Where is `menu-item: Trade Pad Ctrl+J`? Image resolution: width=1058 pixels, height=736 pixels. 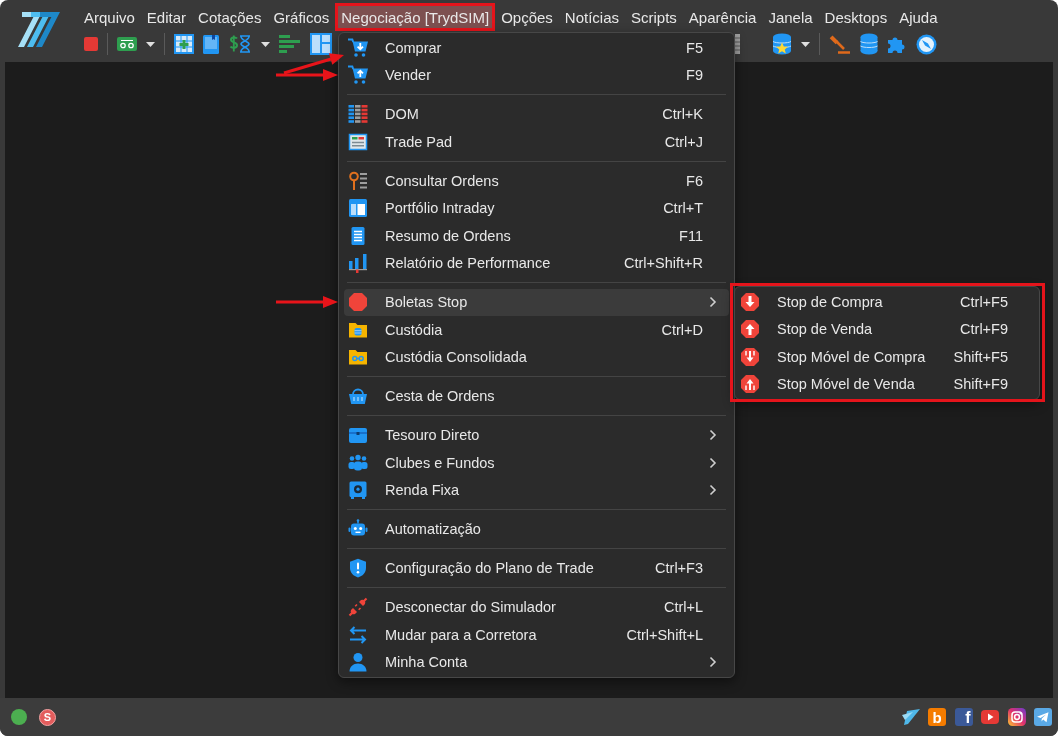 menu-item: Trade Pad Ctrl+J is located at coordinates (536, 142).